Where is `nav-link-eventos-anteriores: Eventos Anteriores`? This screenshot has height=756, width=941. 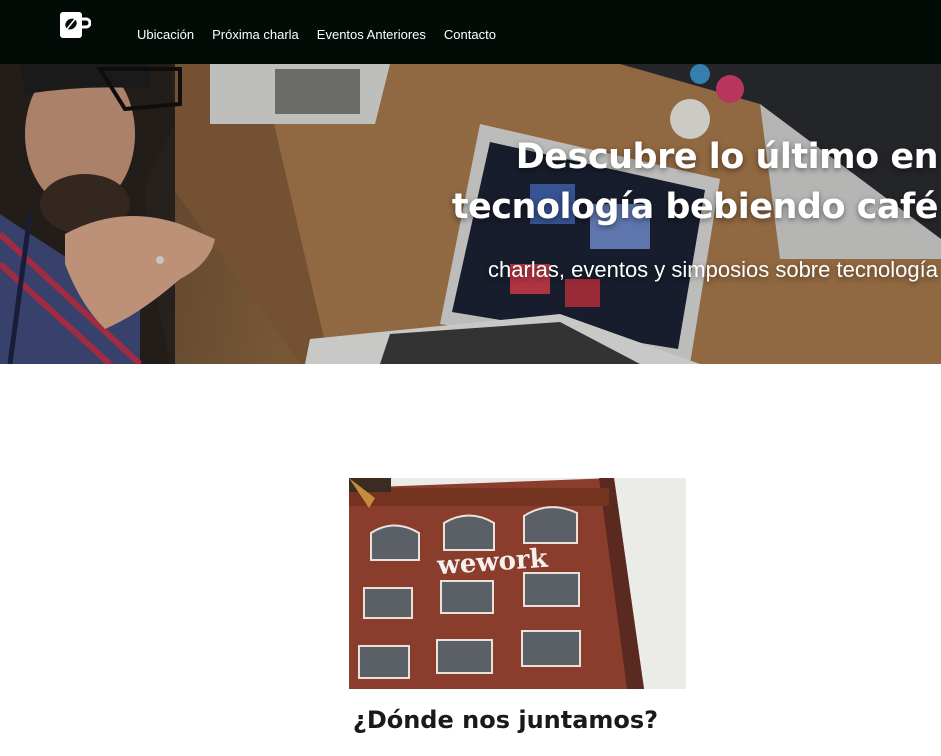 nav-link-eventos-anteriores: Eventos Anteriores is located at coordinates (371, 35).